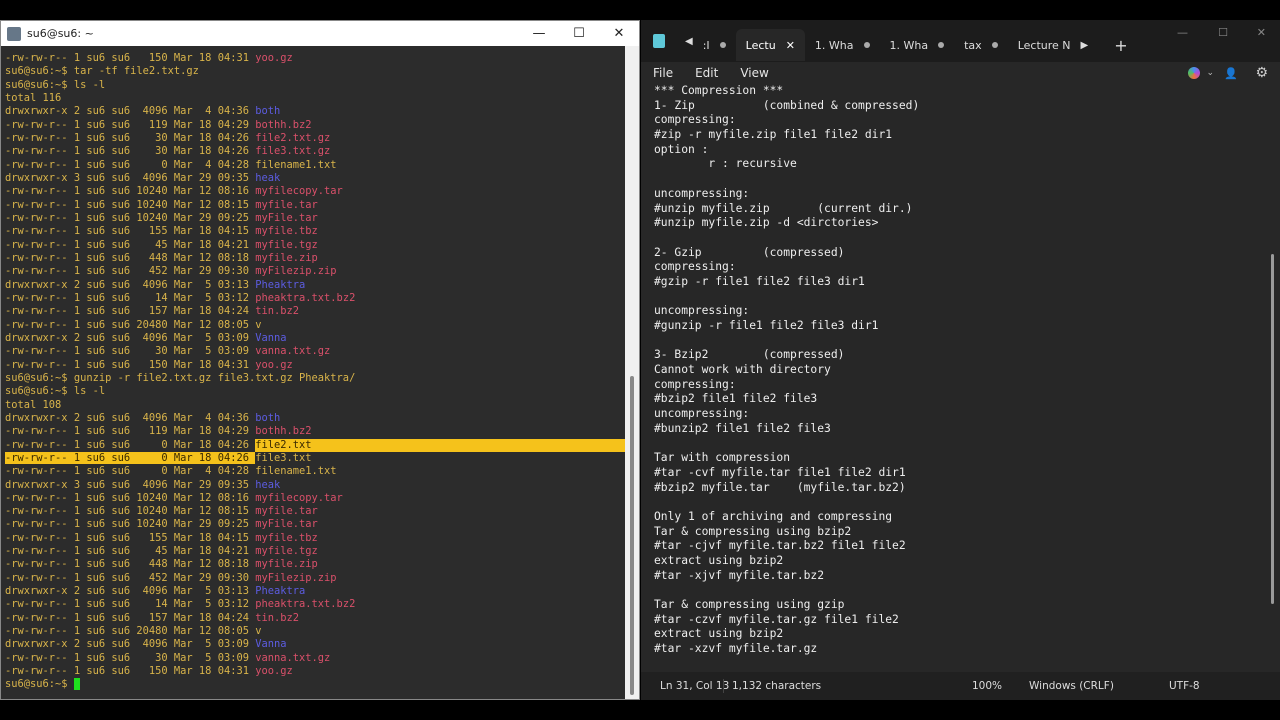  Describe the element at coordinates (780, 487) in the screenshot. I see `text-line: #bzip2 myfile.tar (myfile.tar.bz2)` at that location.